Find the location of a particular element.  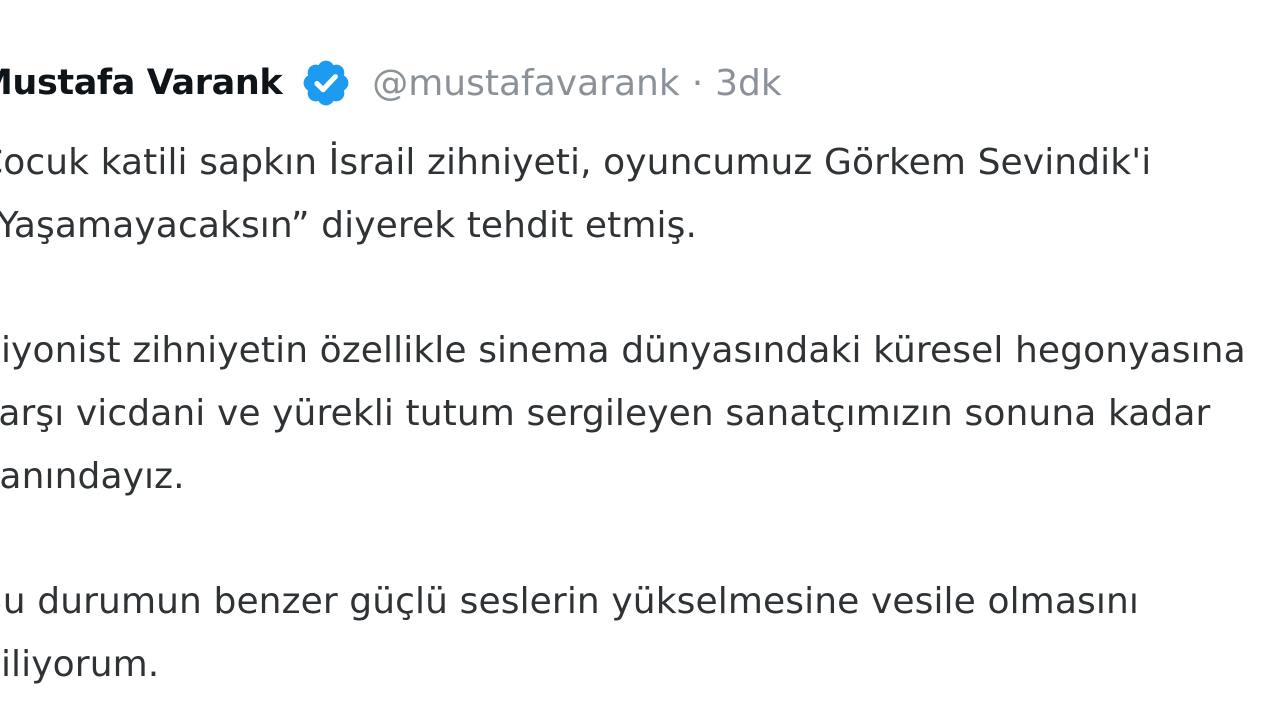

author-handle: @mustafavarank is located at coordinates (525, 83).